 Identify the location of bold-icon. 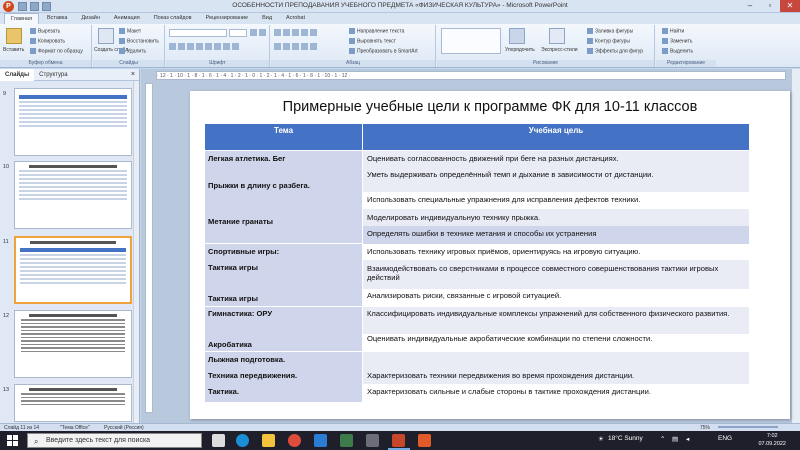
(172, 46).